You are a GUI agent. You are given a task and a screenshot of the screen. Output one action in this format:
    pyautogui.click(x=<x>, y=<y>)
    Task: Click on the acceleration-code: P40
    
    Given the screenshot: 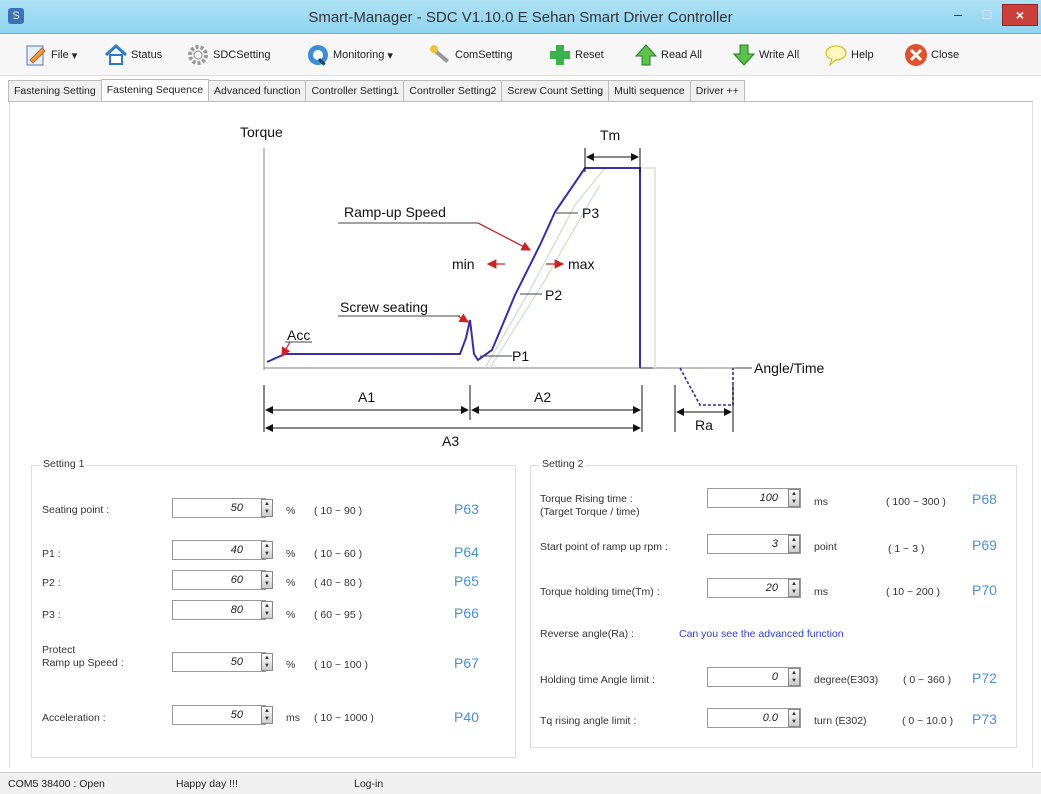 What is the action you would take?
    pyautogui.click(x=466, y=717)
    